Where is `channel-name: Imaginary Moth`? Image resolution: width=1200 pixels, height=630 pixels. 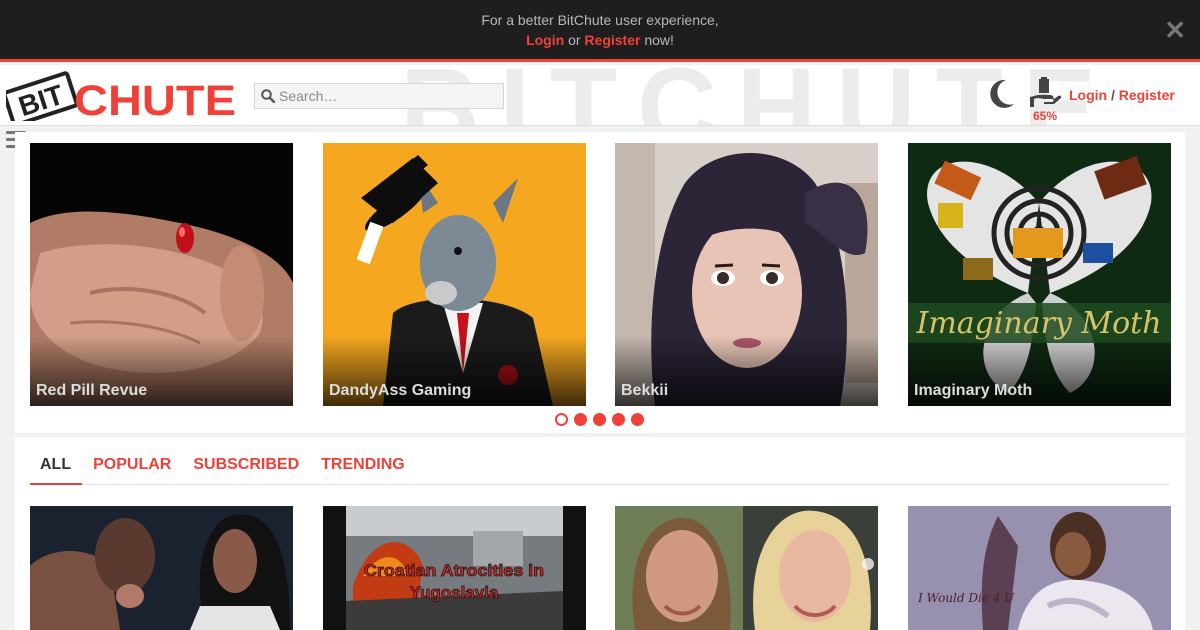
channel-name: Imaginary Moth is located at coordinates (973, 390).